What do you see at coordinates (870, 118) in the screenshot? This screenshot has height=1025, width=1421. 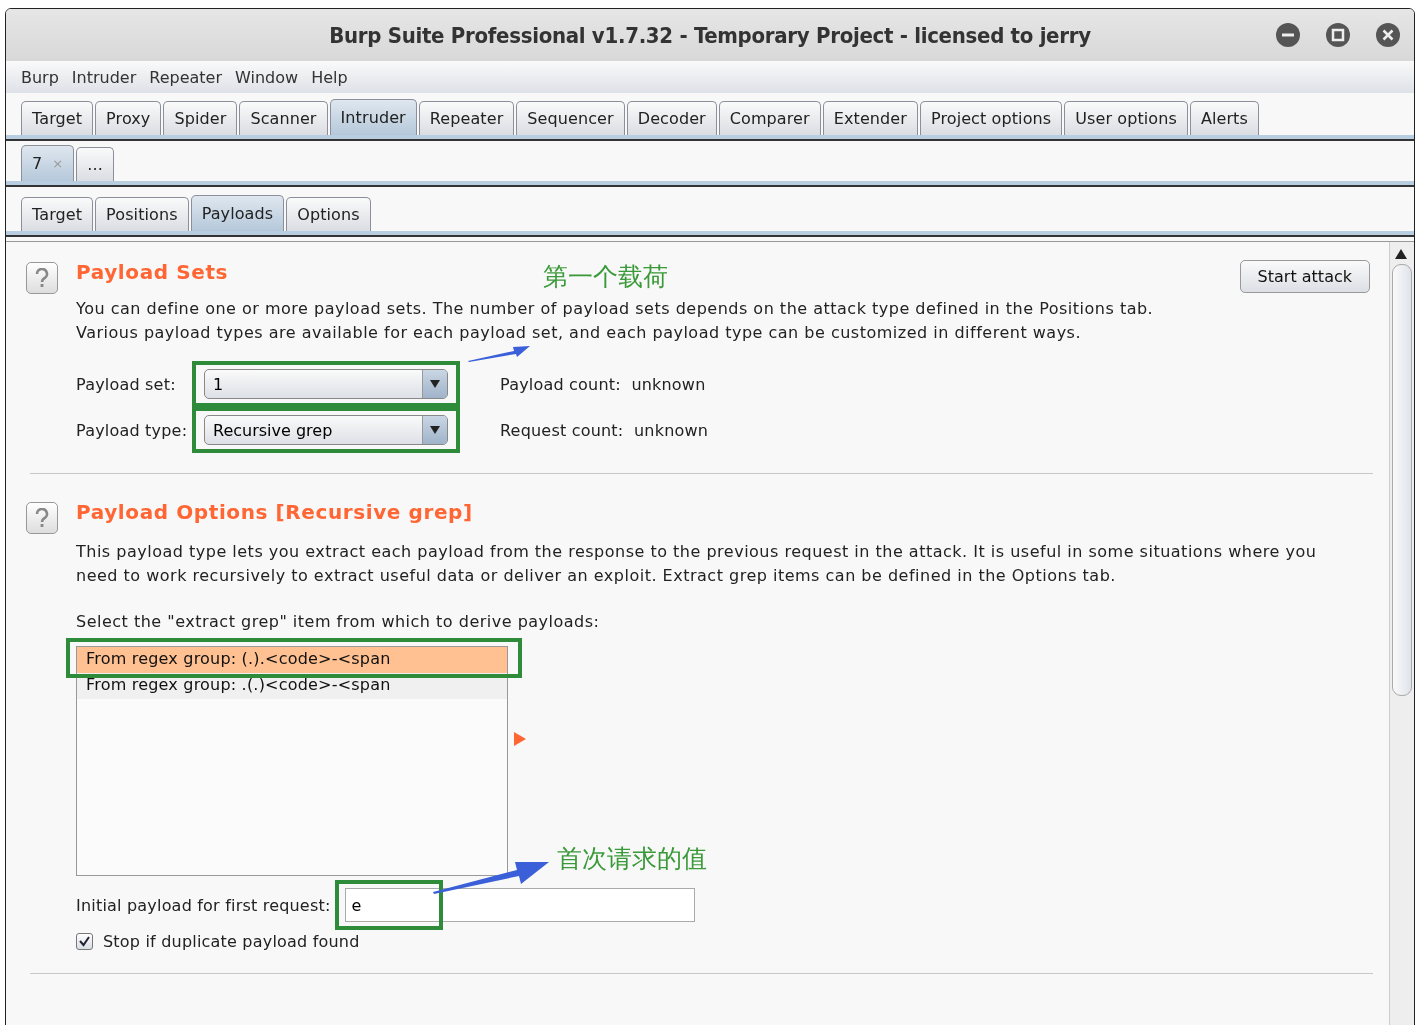 I see `main-tab: Extender` at bounding box center [870, 118].